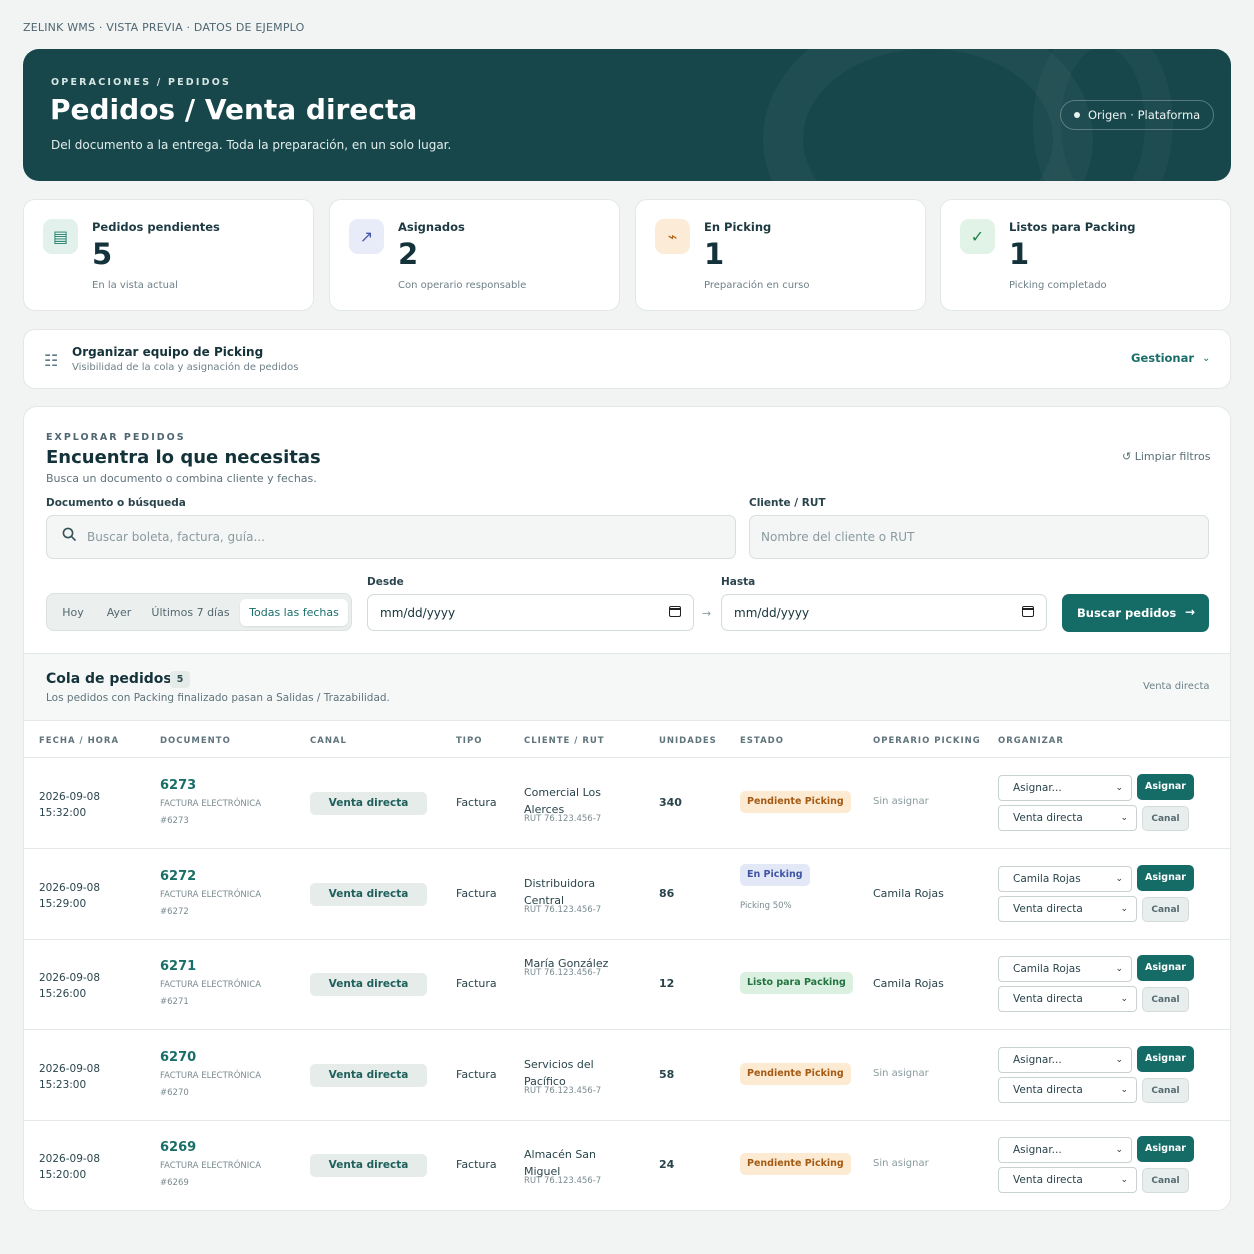  I want to click on queue-channel-filter: Venta directa, so click(1176, 686).